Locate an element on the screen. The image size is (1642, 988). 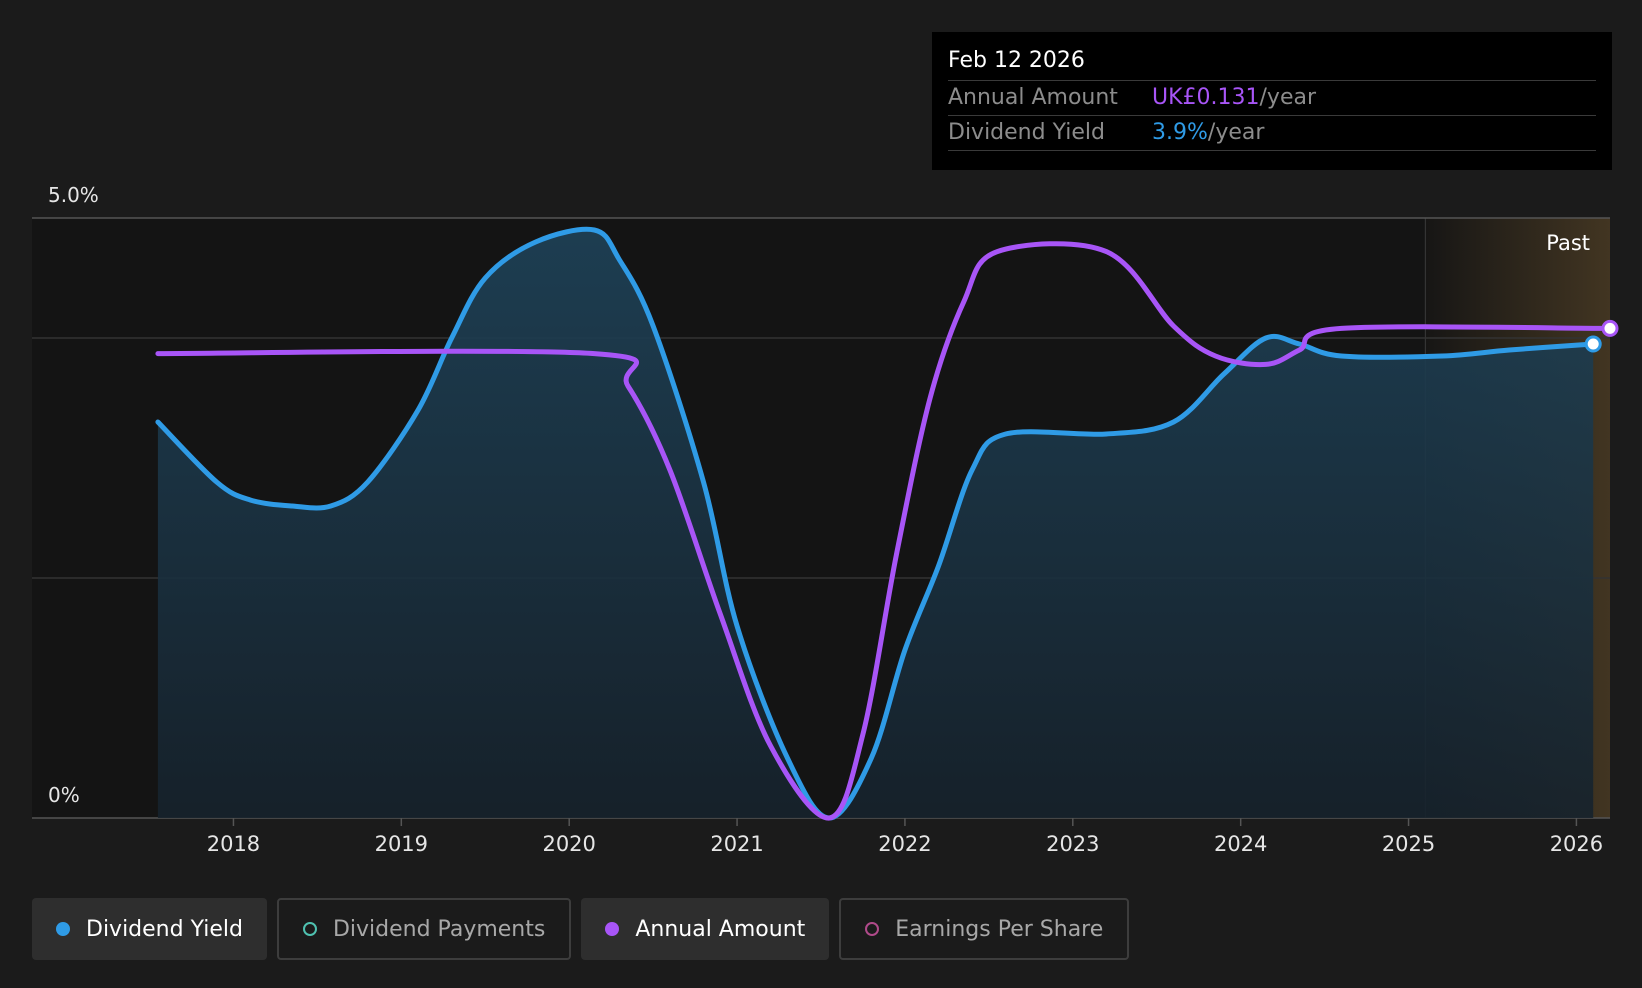
past-label: Past is located at coordinates (1568, 243).